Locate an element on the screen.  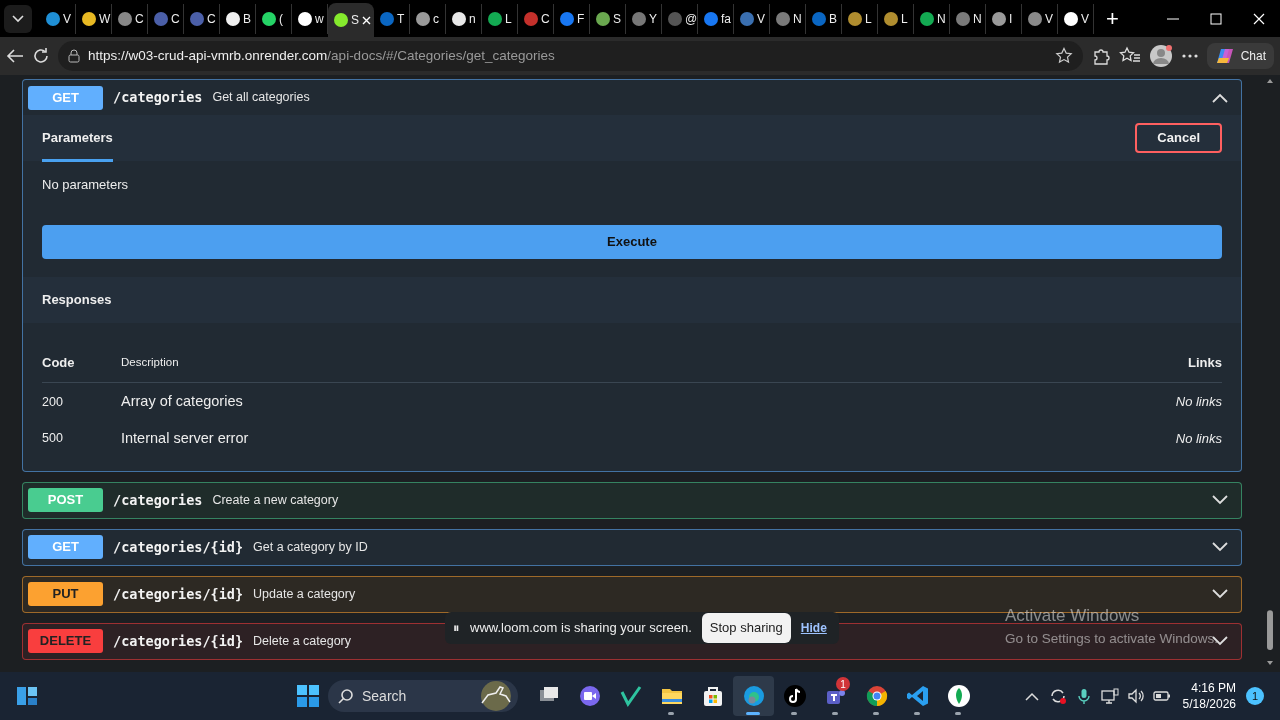
column-header: Links is located at coordinates (1075, 361).